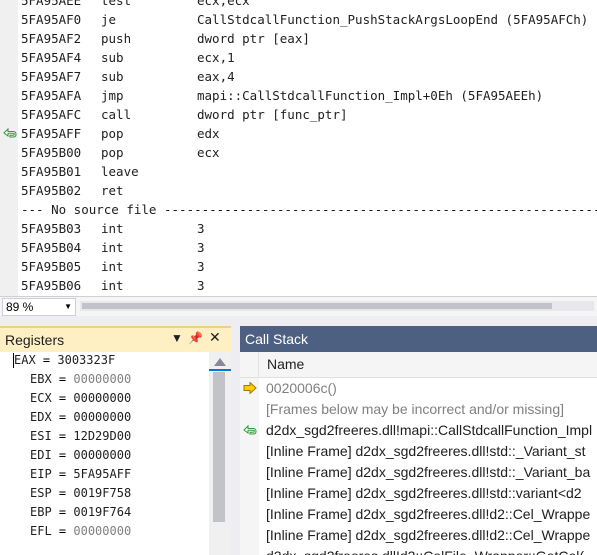 The width and height of the screenshot is (597, 555). What do you see at coordinates (41, 436) in the screenshot?
I see `register-name: ESI` at bounding box center [41, 436].